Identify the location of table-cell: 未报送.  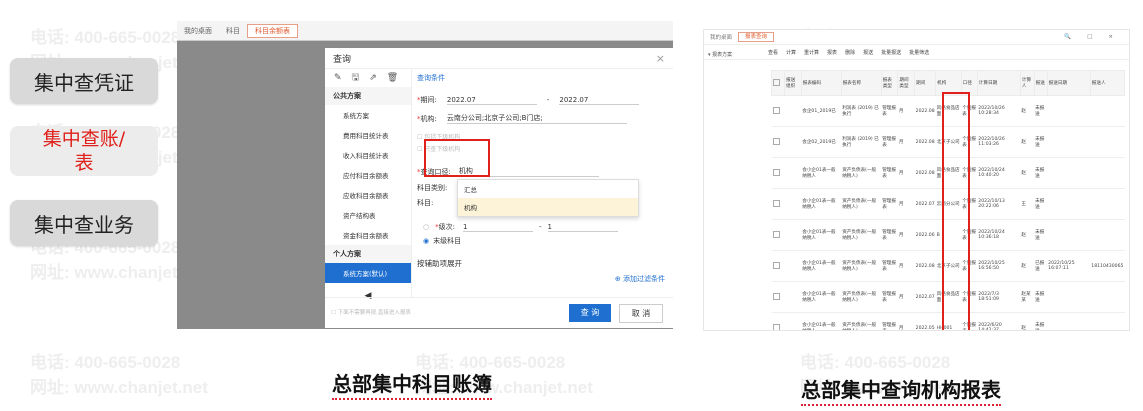
(1041, 297).